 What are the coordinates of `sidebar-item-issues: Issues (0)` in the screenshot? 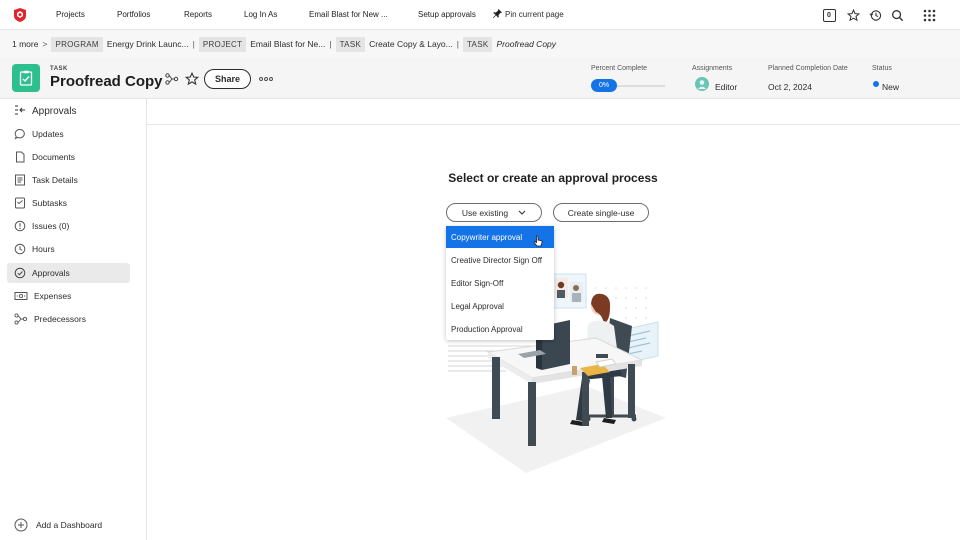 It's located at (68, 226).